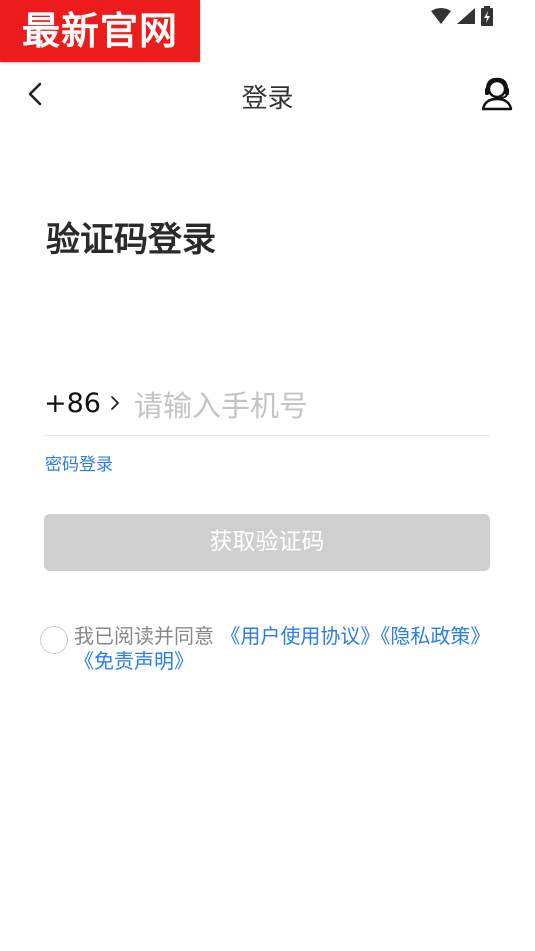 The image size is (535, 951). Describe the element at coordinates (435, 636) in the screenshot. I see `privacy-policy-link: 《隐私政策》` at that location.